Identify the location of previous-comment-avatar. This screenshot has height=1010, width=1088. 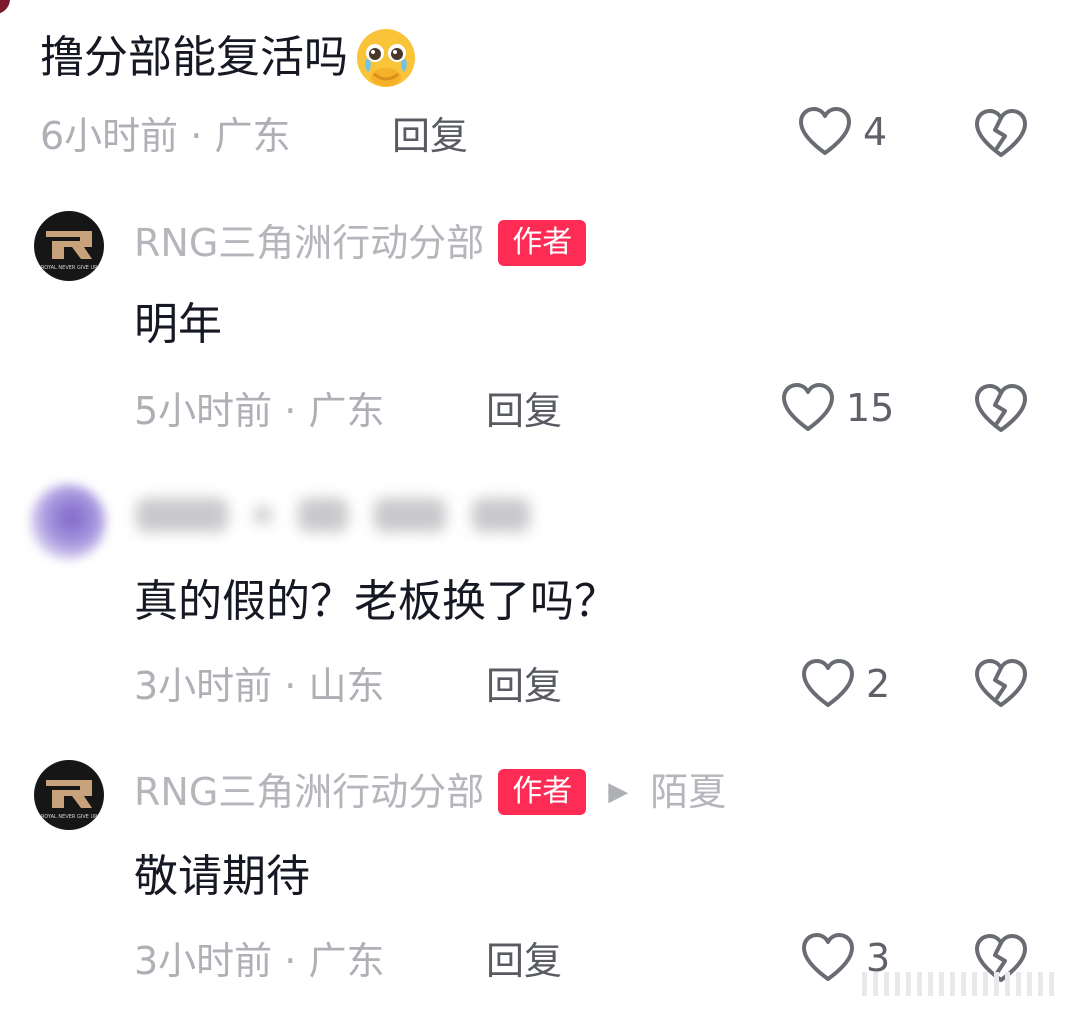
(5, 7).